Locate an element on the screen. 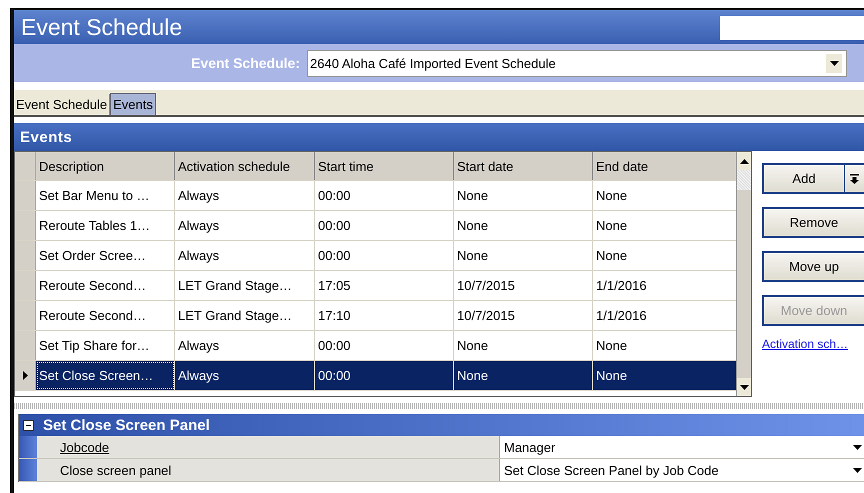  scroll-up-icon is located at coordinates (744, 161).